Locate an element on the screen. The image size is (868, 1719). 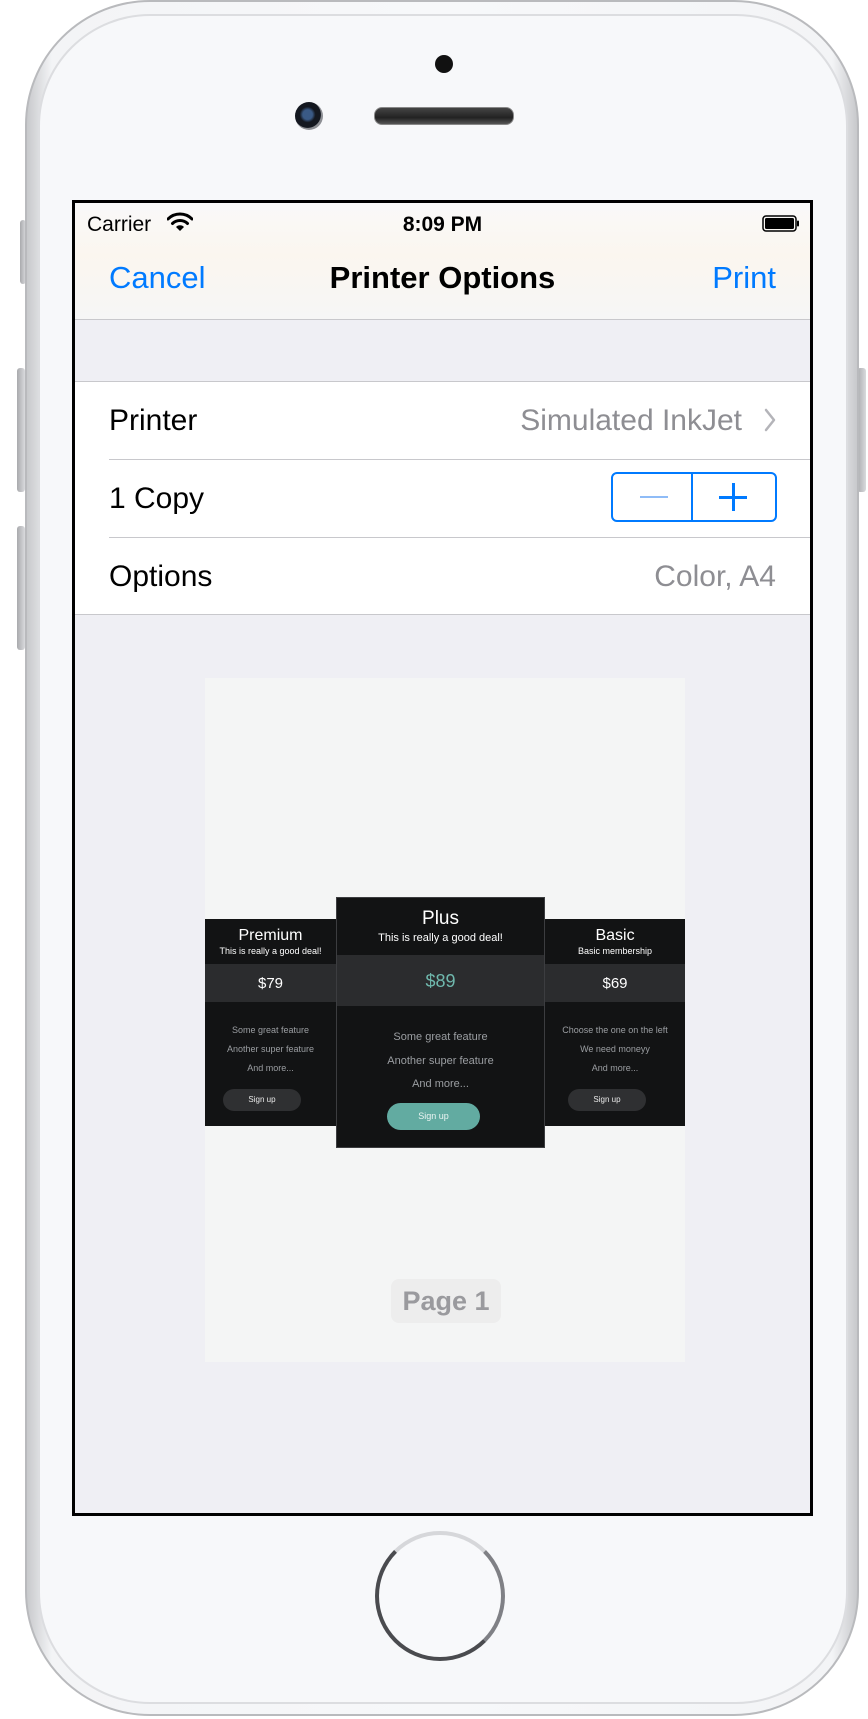
printer-settings-list: Printer Simulated InkJet 1 Copy Options is located at coordinates (442, 498).